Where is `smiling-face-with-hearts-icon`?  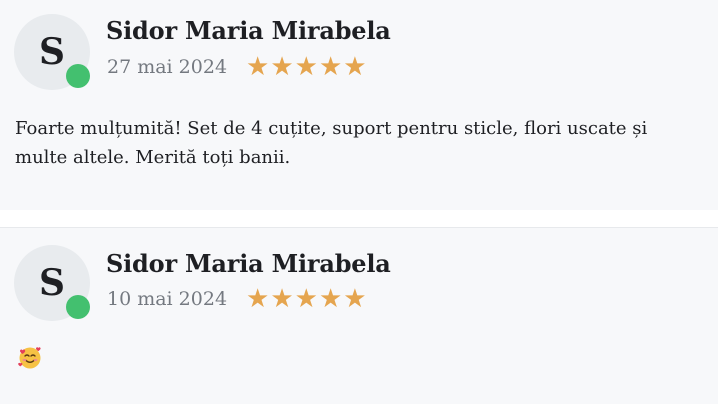 smiling-face-with-hearts-icon is located at coordinates (29, 358).